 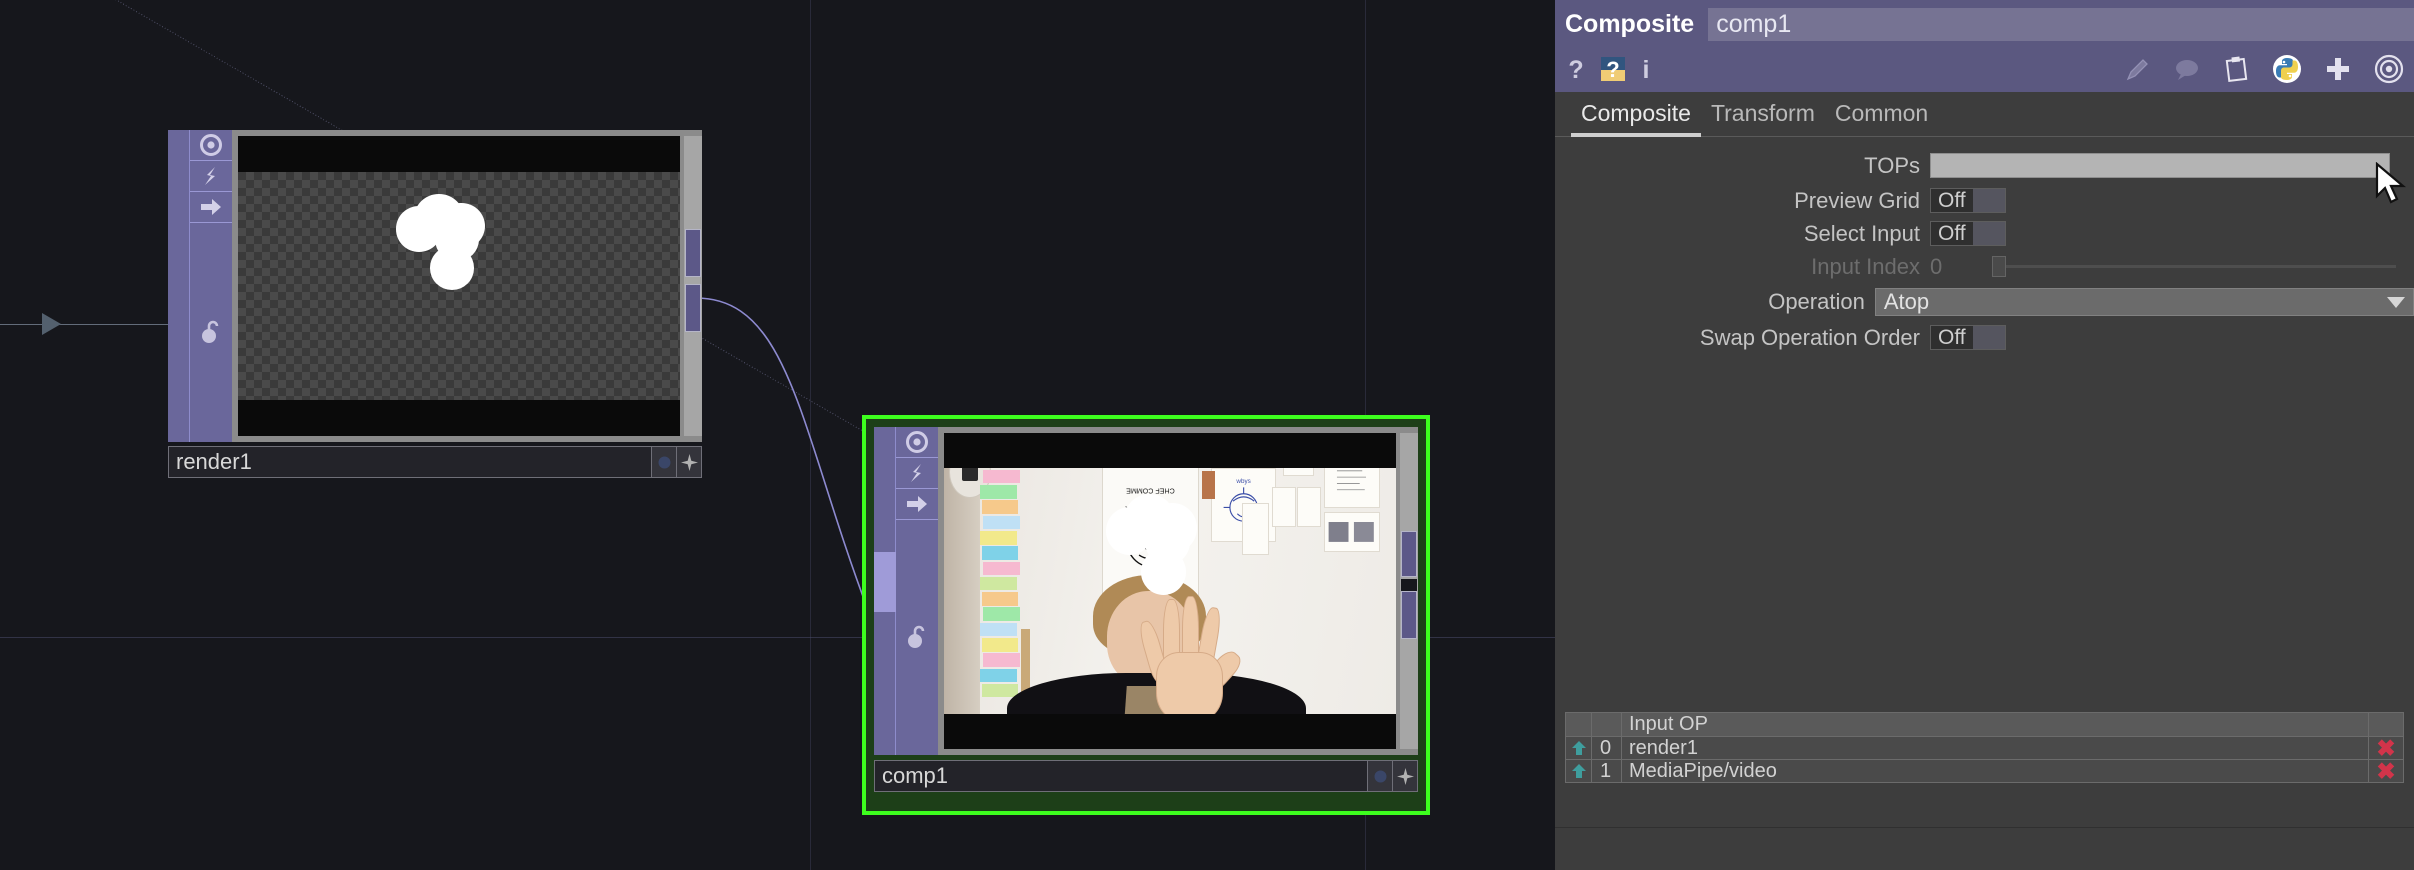 I want to click on table-row: 0 render1 ✖, so click(x=1984, y=747).